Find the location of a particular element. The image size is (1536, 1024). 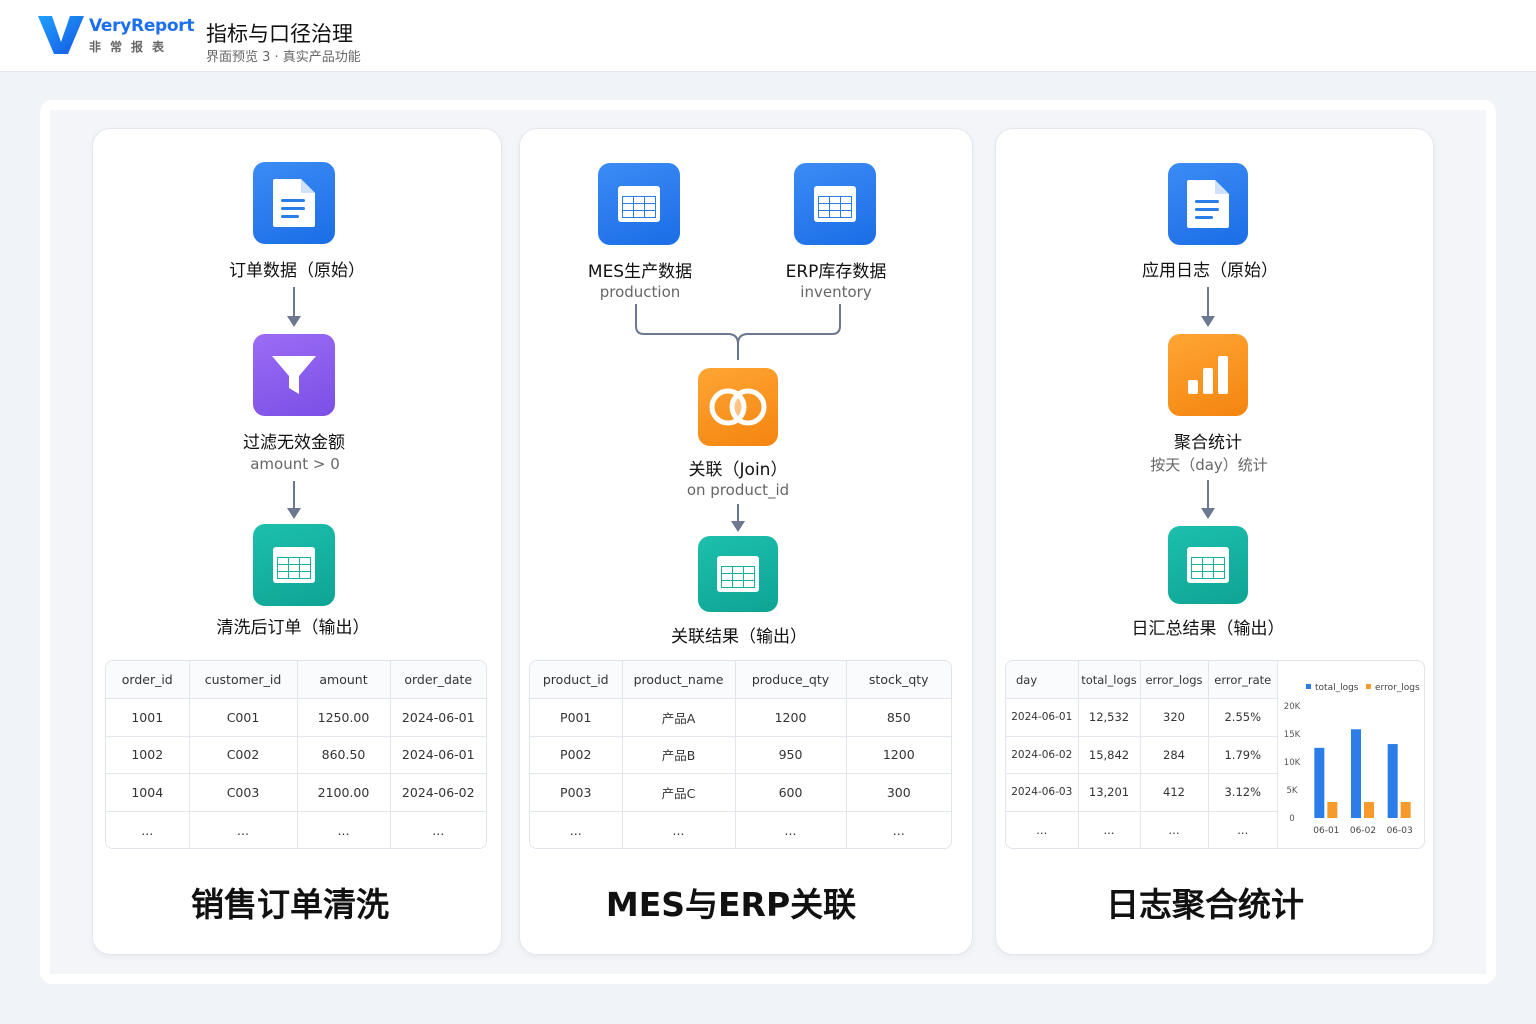

table-cell: 320 is located at coordinates (1174, 717).